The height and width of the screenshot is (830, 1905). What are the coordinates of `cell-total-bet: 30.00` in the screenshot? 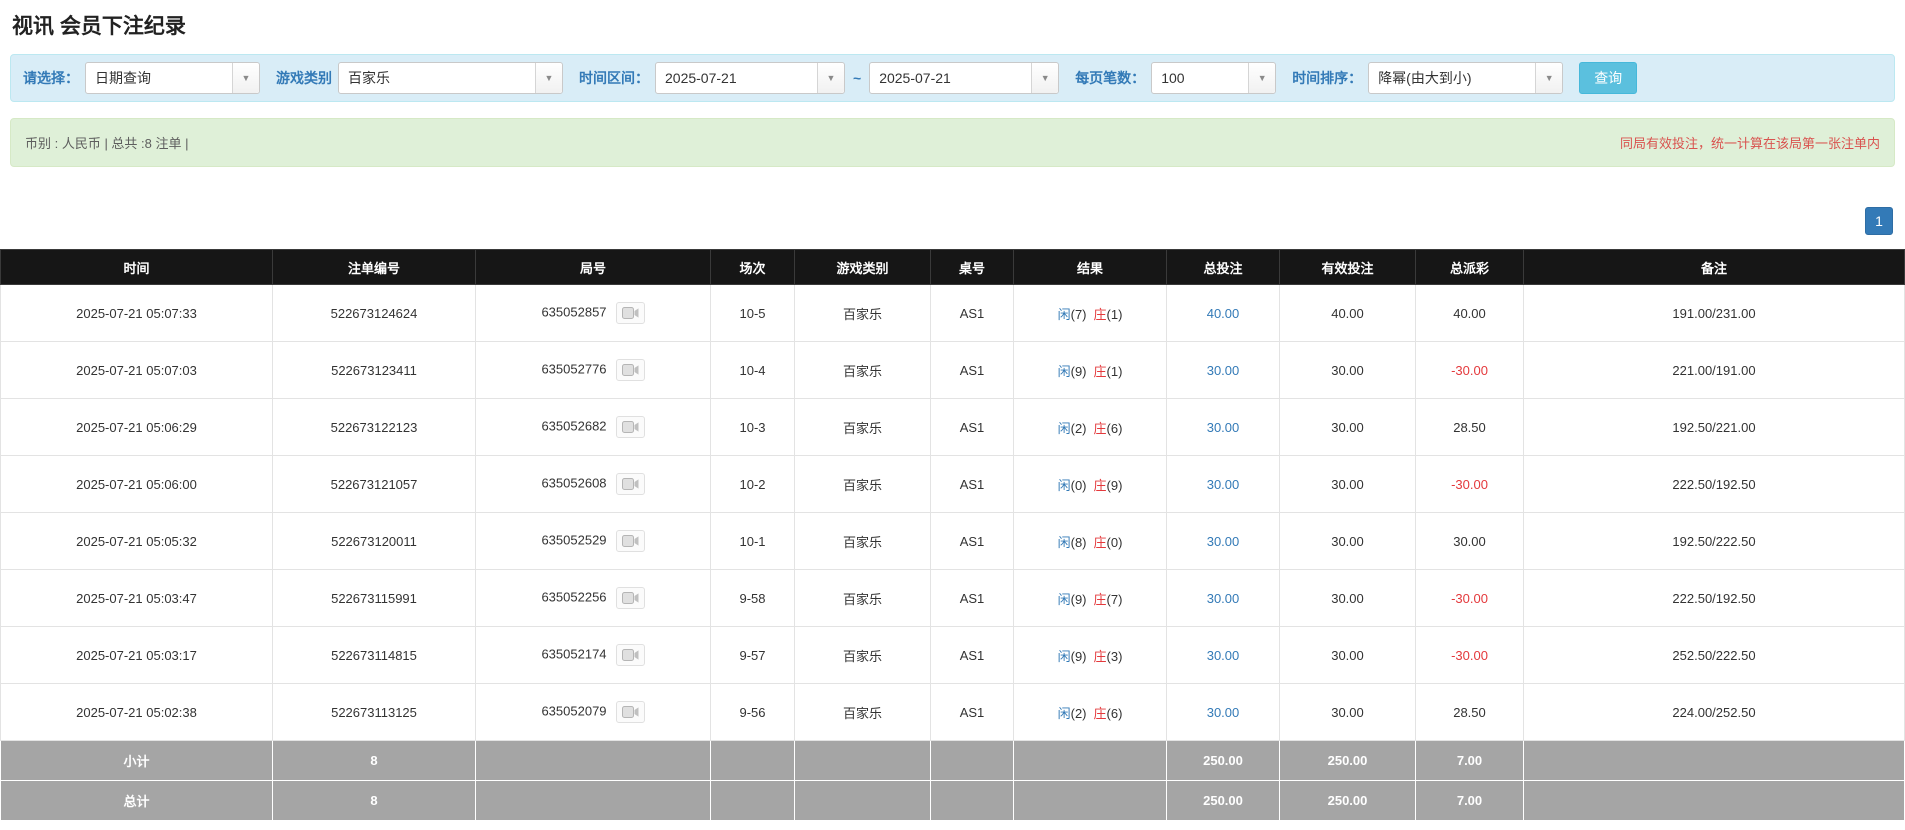 It's located at (1223, 427).